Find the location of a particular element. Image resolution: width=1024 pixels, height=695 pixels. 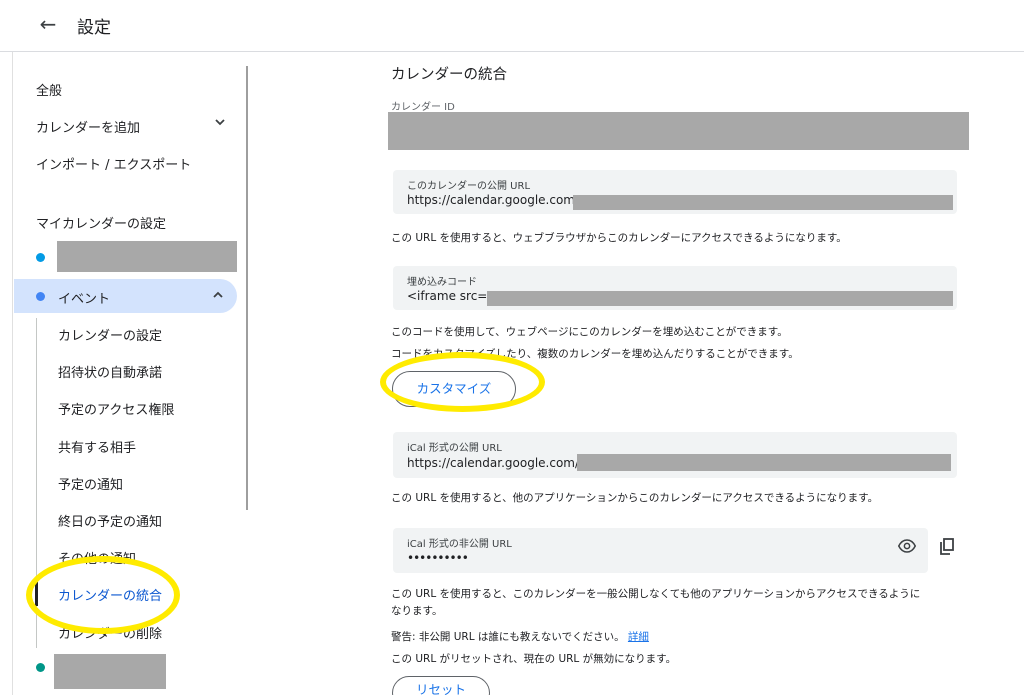

embed-code-field: 埋め込みコード <iframe src=" is located at coordinates (675, 288).